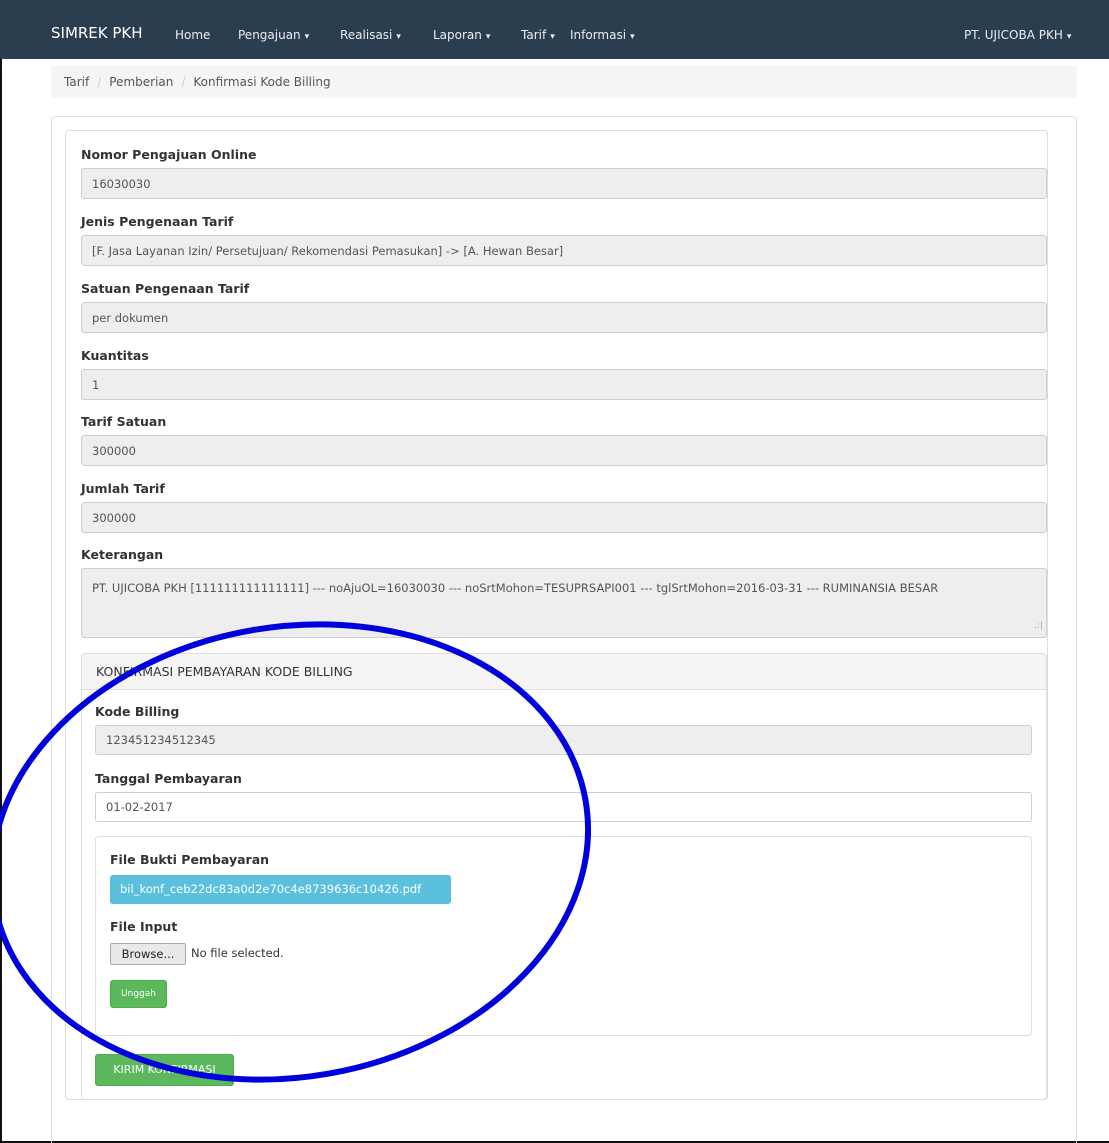 The image size is (1109, 1143). What do you see at coordinates (144, 926) in the screenshot?
I see `file-input-label: File Input` at bounding box center [144, 926].